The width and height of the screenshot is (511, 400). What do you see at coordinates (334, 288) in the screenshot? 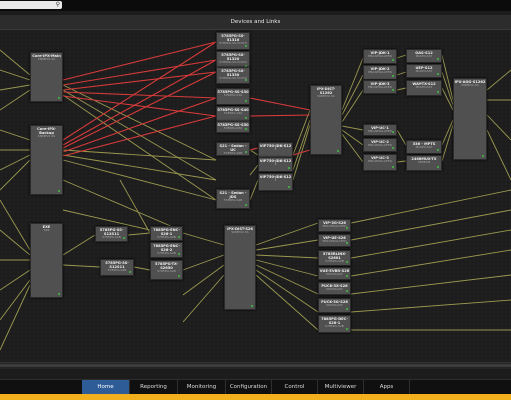
I see `device-node-c5: PUCK-3X-S26 MULTICAST` at bounding box center [334, 288].